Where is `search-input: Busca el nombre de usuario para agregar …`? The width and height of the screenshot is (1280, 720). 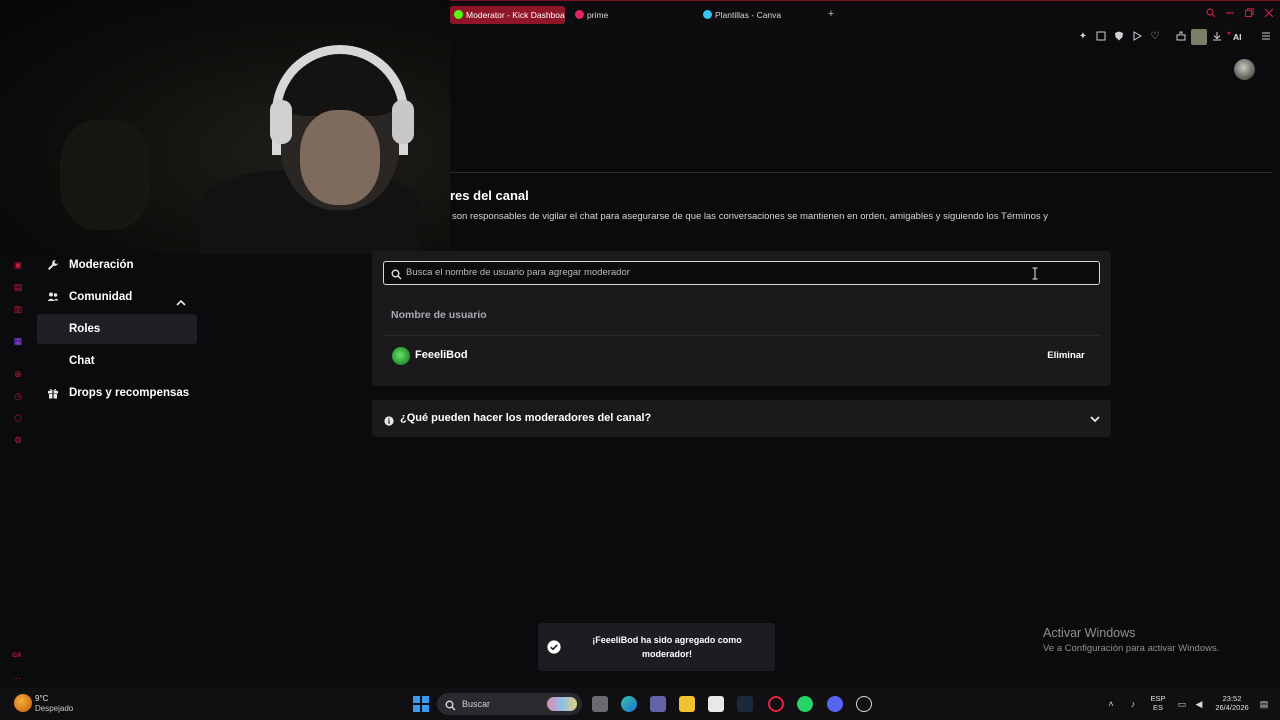 search-input: Busca el nombre de usuario para agregar … is located at coordinates (518, 273).